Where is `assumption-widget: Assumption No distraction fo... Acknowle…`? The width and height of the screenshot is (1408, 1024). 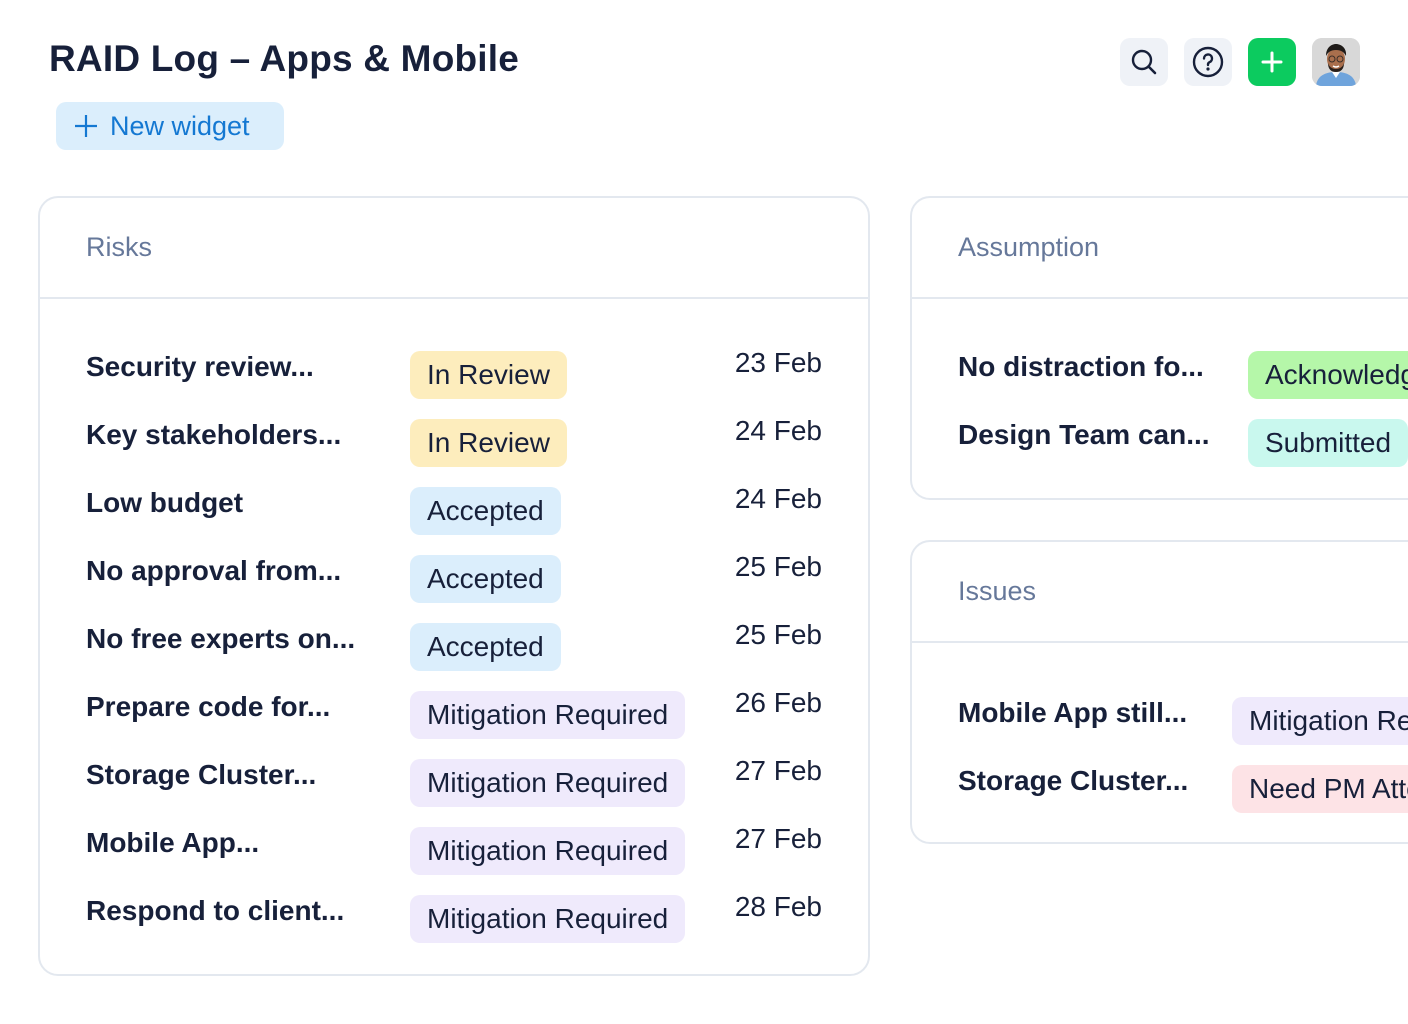
assumption-widget: Assumption No distraction fo... Acknowle… is located at coordinates (1159, 348).